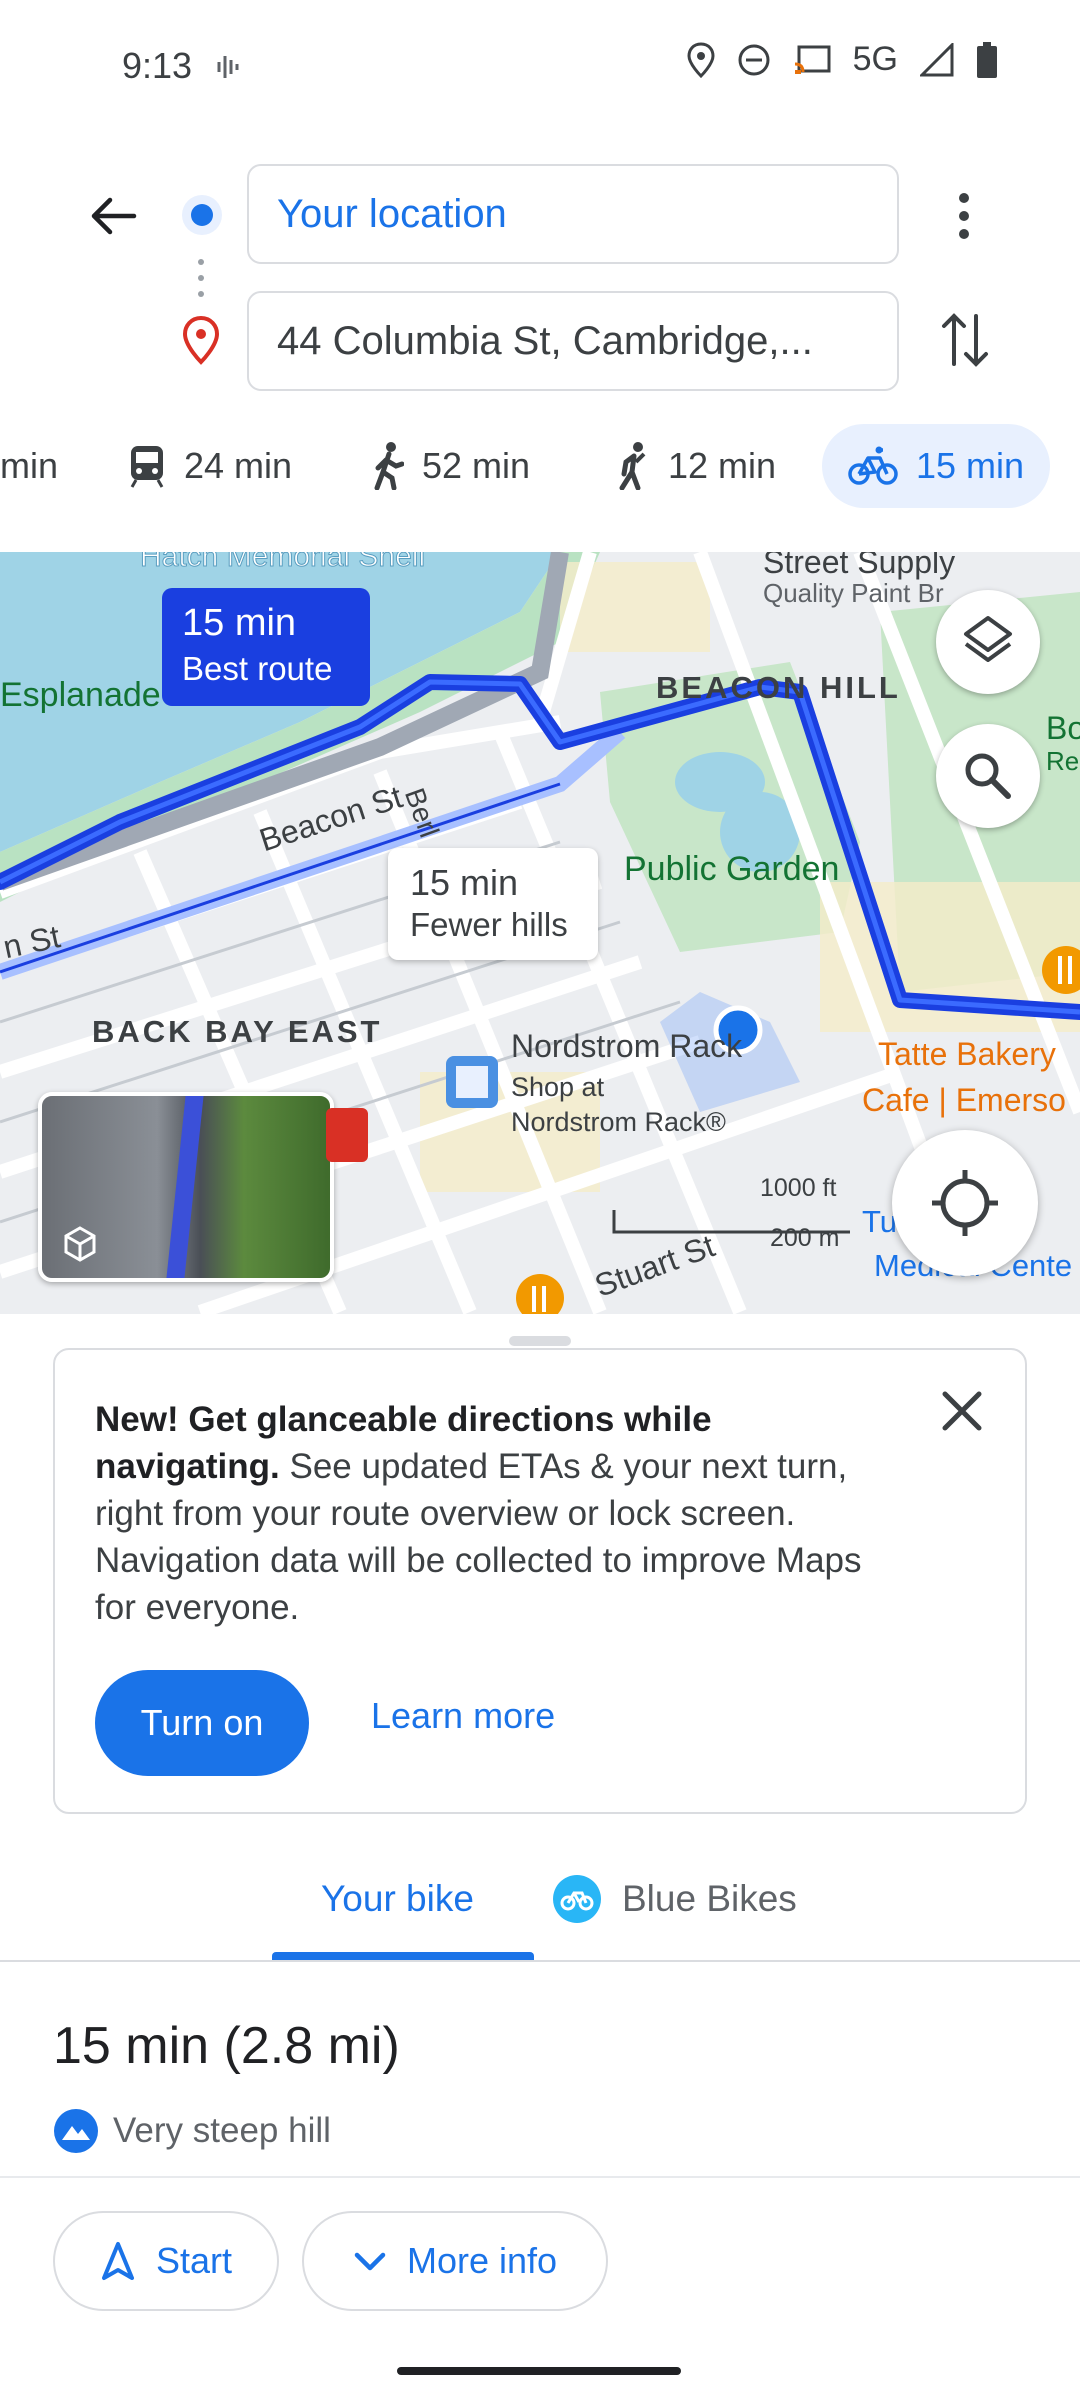  I want to click on best-route-label: Best route, so click(257, 668).